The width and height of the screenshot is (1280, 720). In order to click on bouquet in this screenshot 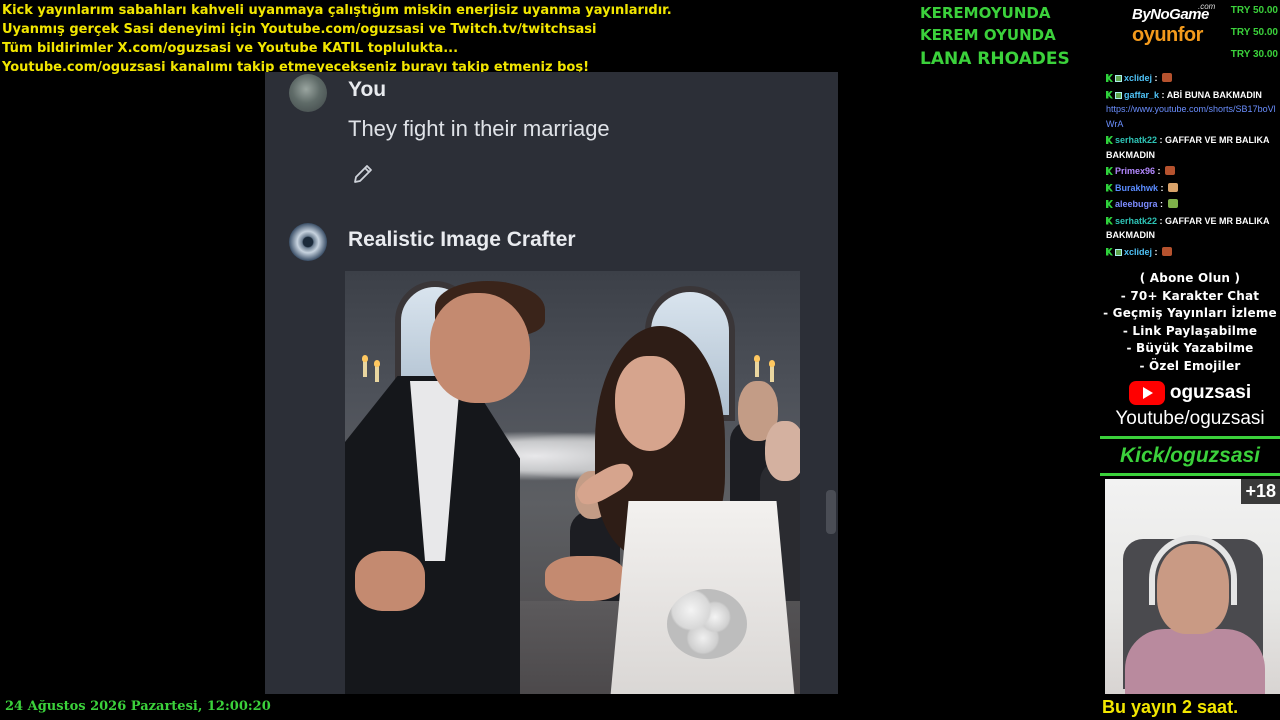, I will do `click(707, 624)`.